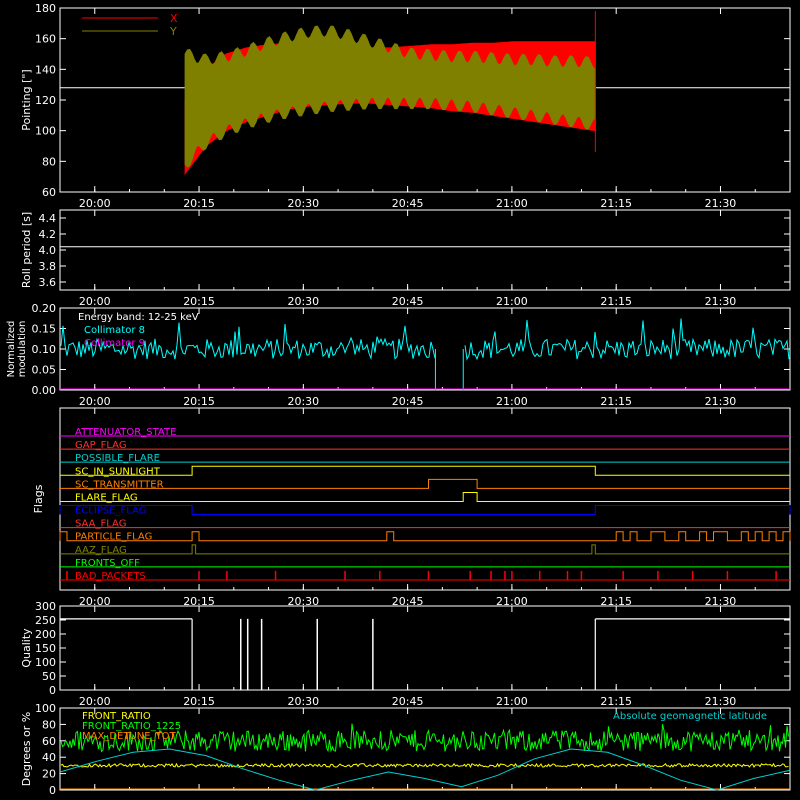 The image size is (800, 800). Describe the element at coordinates (118, 471) in the screenshot. I see `legend-label: SC_IN_SUNLIGHT` at that location.